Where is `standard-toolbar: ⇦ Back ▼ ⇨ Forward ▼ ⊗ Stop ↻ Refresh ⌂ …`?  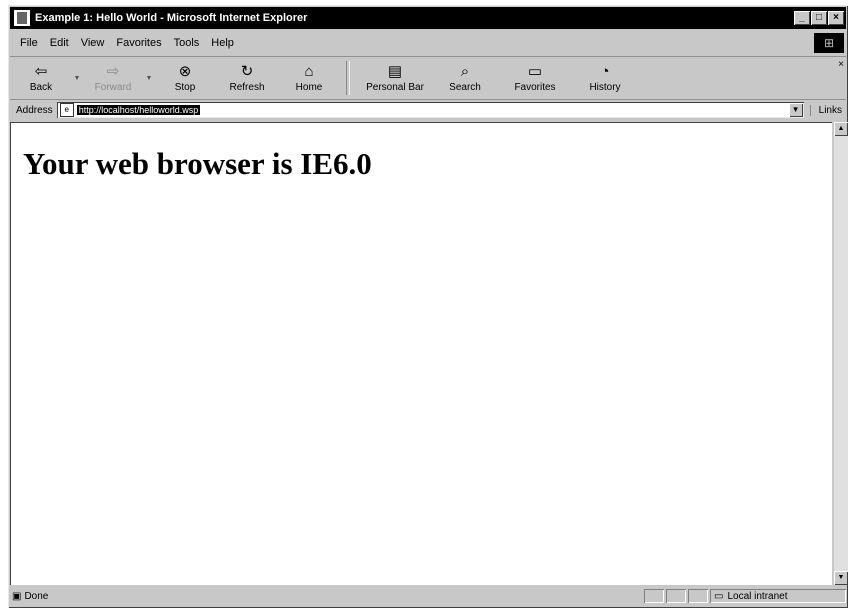 standard-toolbar: ⇦ Back ▼ ⇨ Forward ▼ ⊗ Stop ↻ Refresh ⌂ … is located at coordinates (428, 78).